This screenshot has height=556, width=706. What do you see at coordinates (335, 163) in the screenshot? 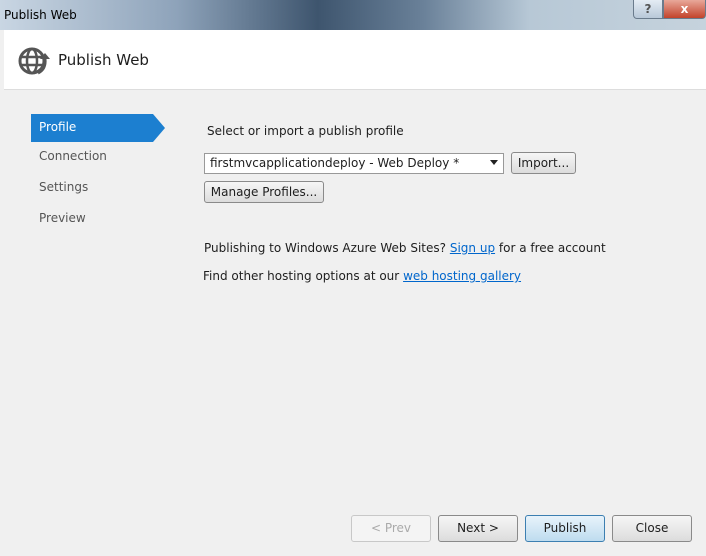
I see `profile-select-value: firstmvcapplicationdeploy - Web Deploy *` at bounding box center [335, 163].